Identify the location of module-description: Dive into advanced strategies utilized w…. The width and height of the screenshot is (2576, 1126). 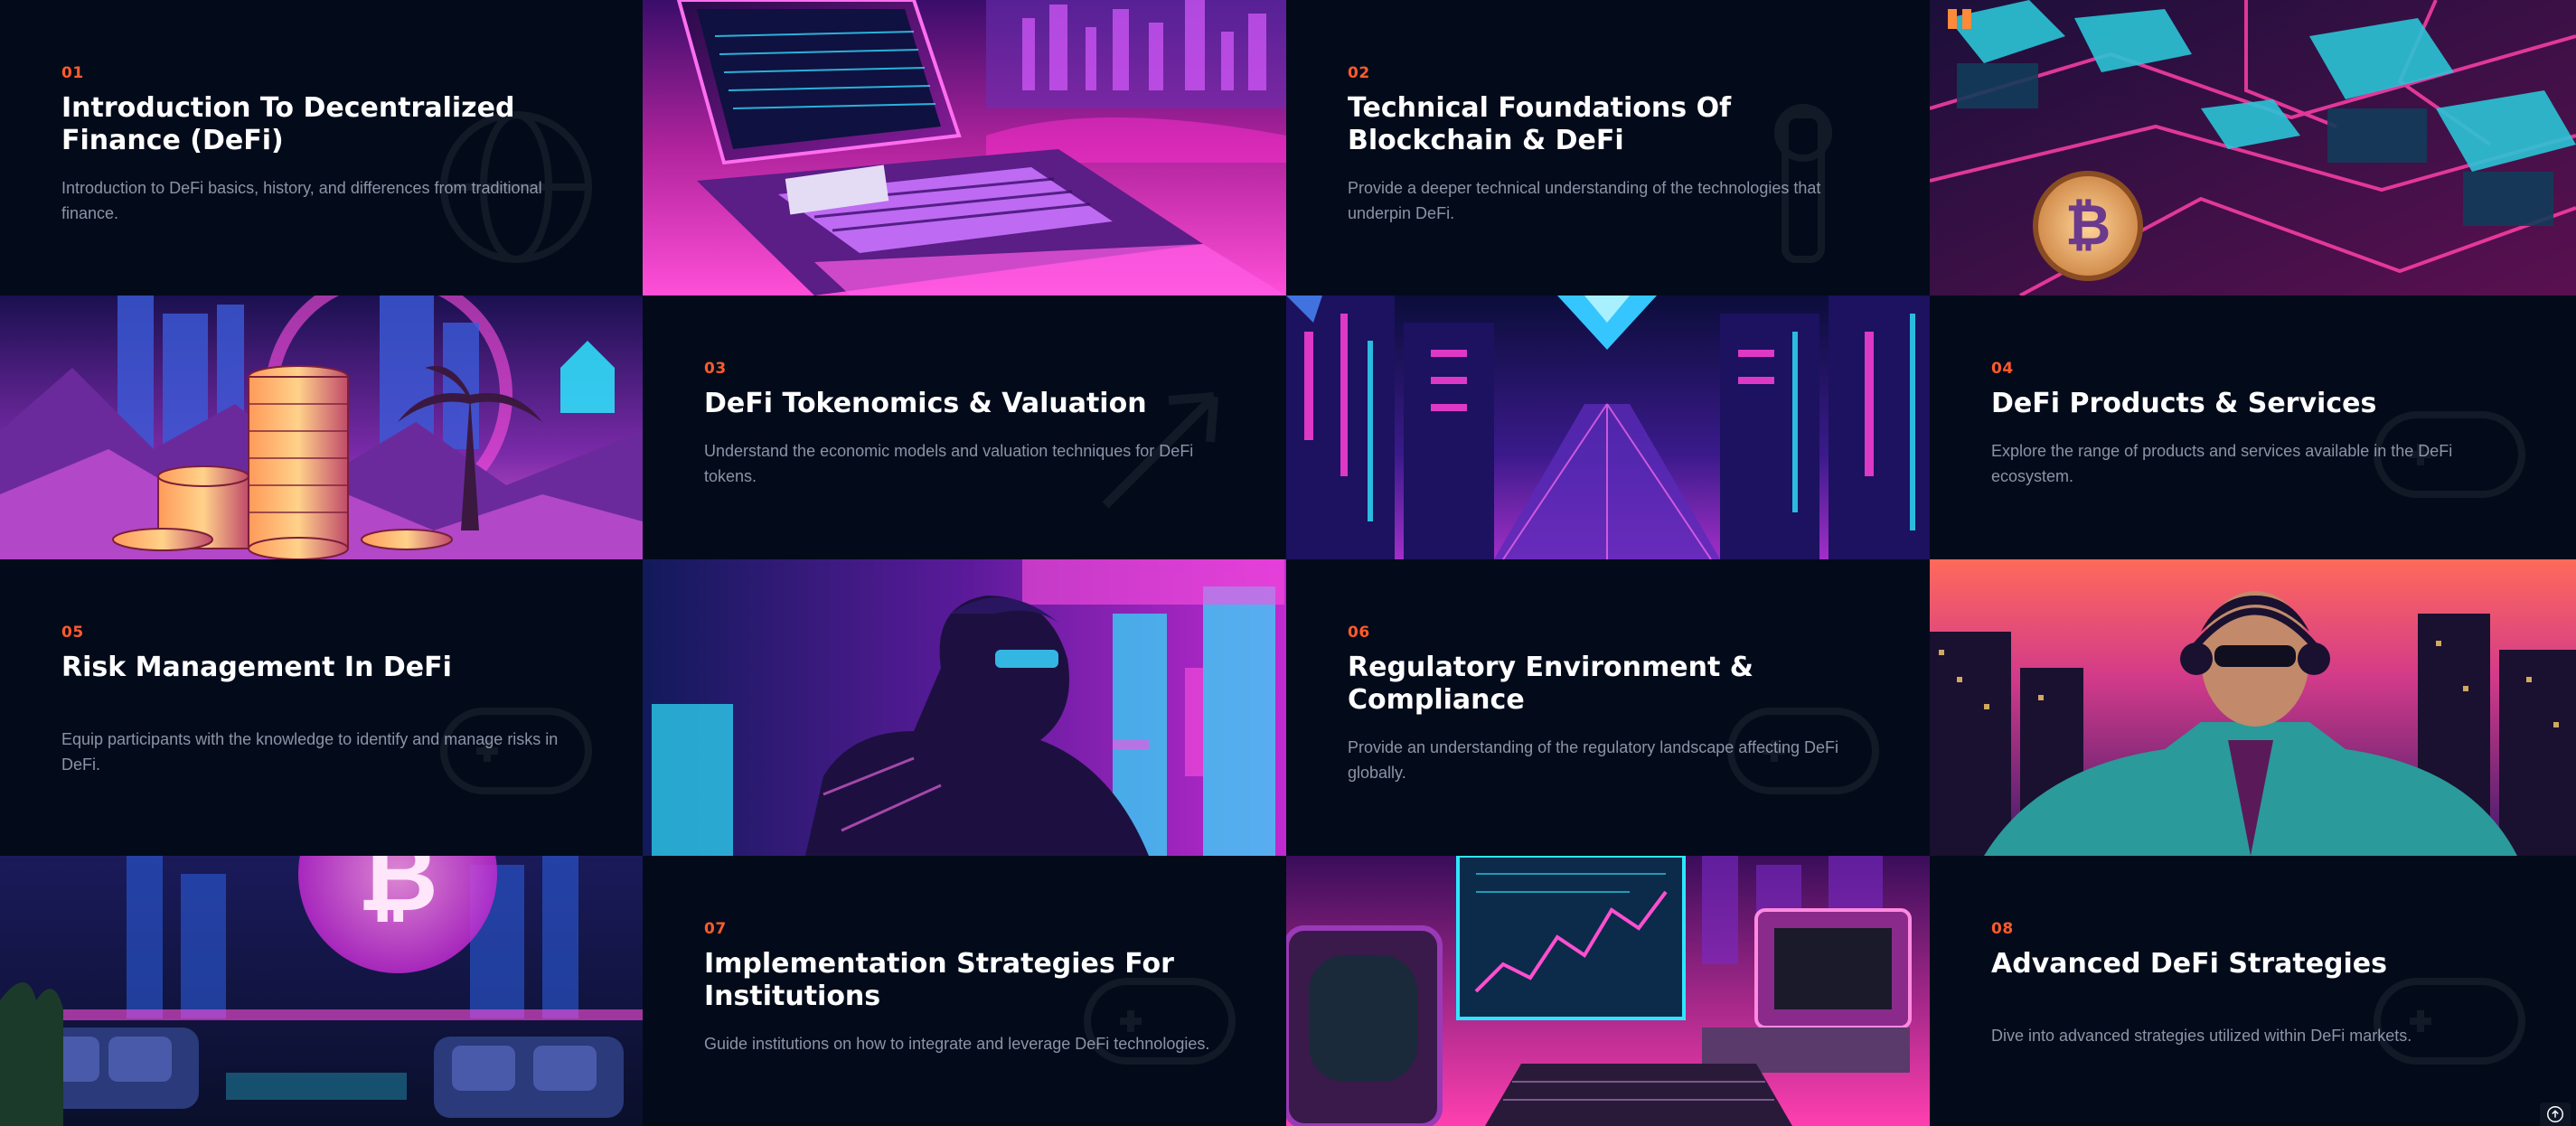
(2202, 1036).